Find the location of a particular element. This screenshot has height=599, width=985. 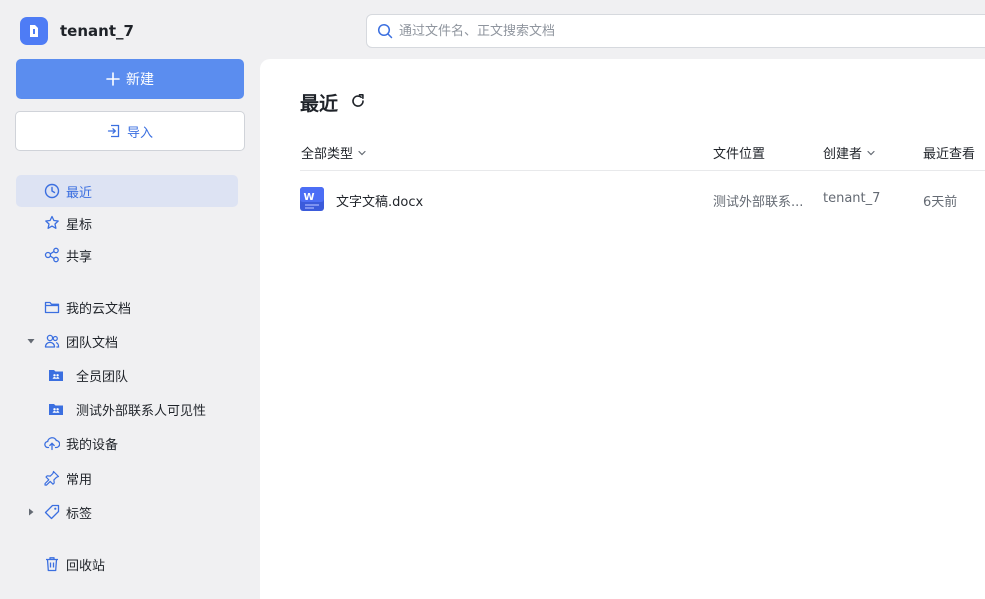

word-doc-icon: W is located at coordinates (312, 201).